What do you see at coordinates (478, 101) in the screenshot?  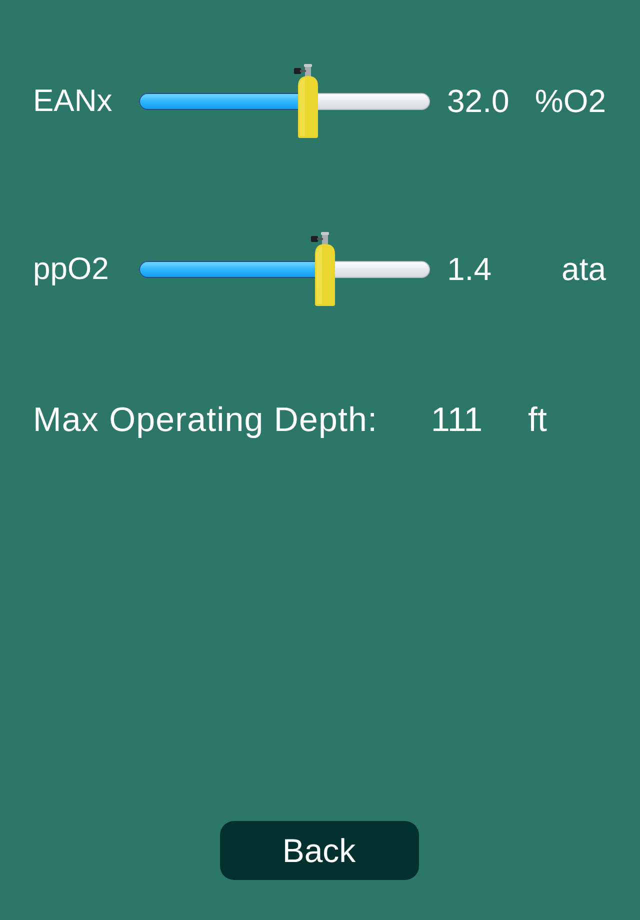 I see `slider-value: 32.0` at bounding box center [478, 101].